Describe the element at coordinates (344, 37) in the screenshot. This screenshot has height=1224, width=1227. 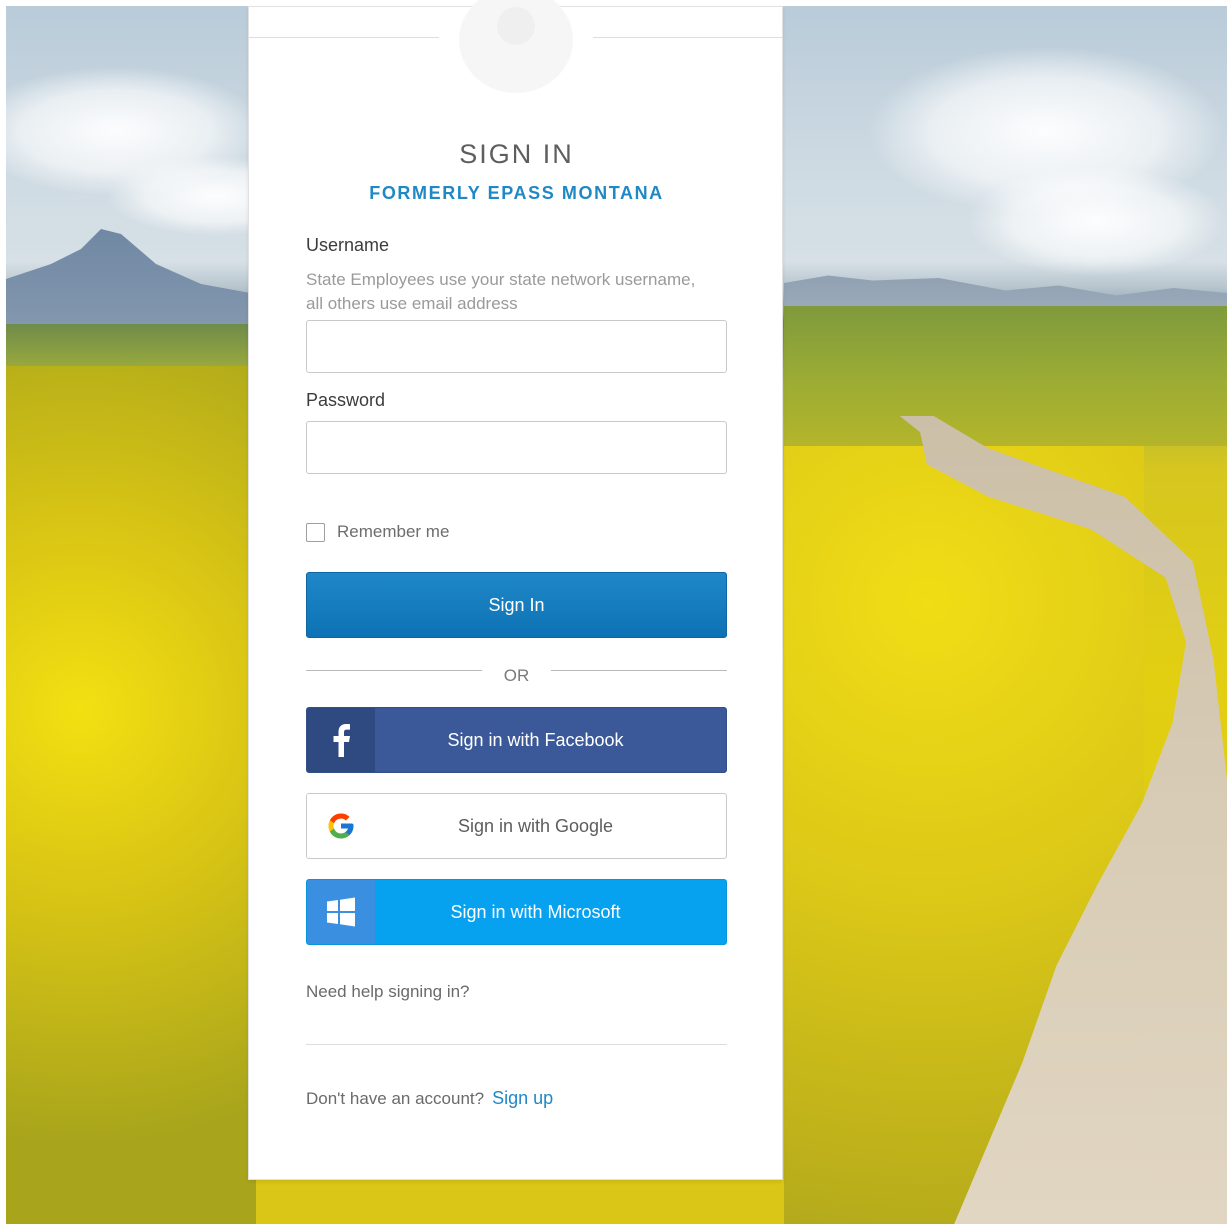
I see `card-top-line-left` at that location.